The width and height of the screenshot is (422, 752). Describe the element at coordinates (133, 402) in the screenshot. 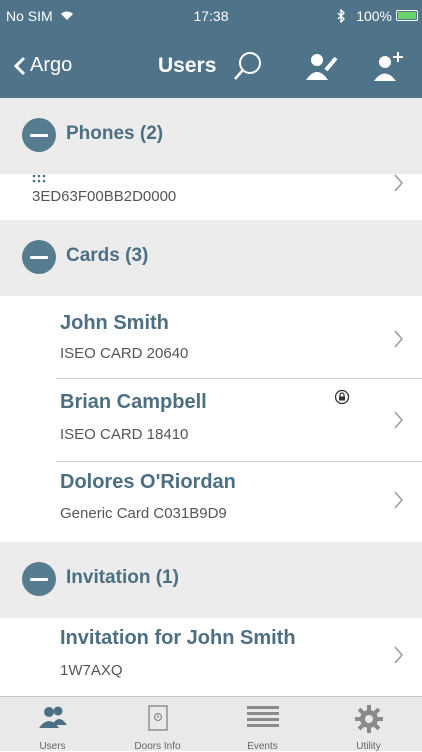

I see `list-item-title: Brian Campbell` at that location.